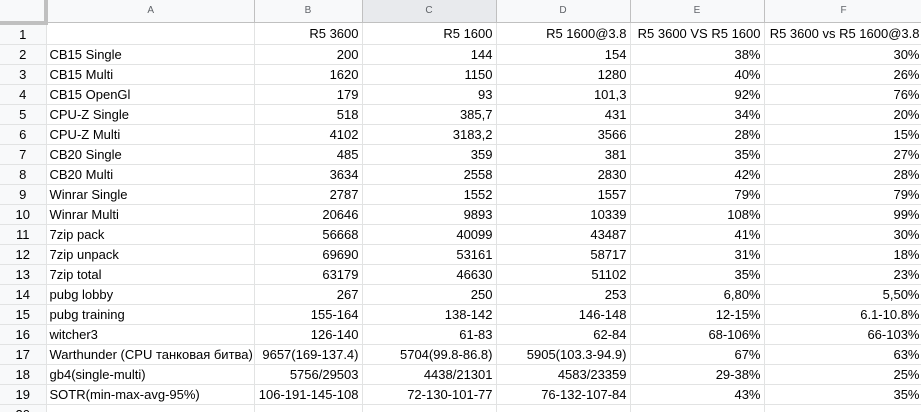  What do you see at coordinates (23, 408) in the screenshot?
I see `row-header: 20` at bounding box center [23, 408].